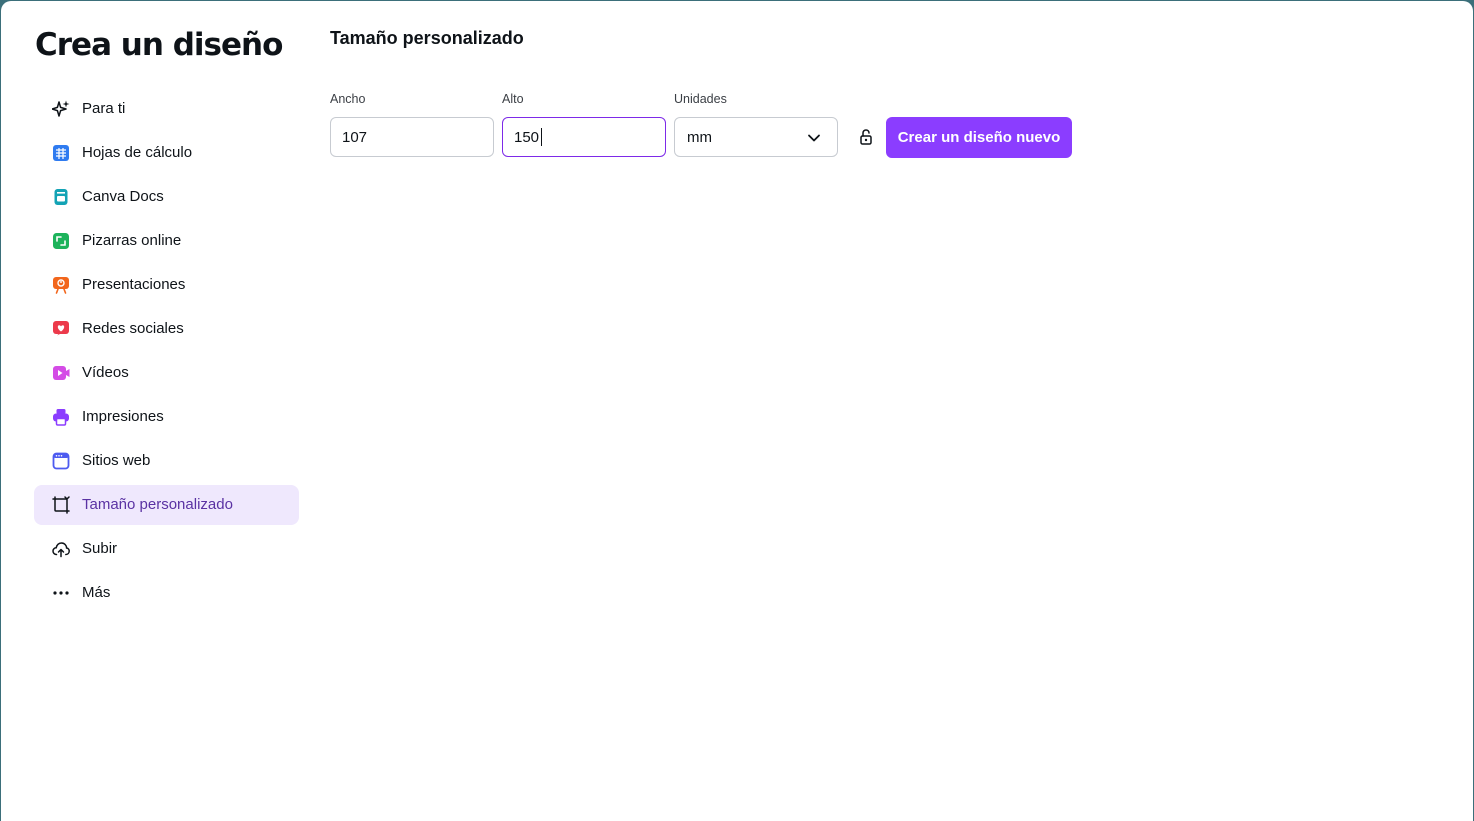  Describe the element at coordinates (96, 592) in the screenshot. I see `sidebar-item-label: Más` at that location.